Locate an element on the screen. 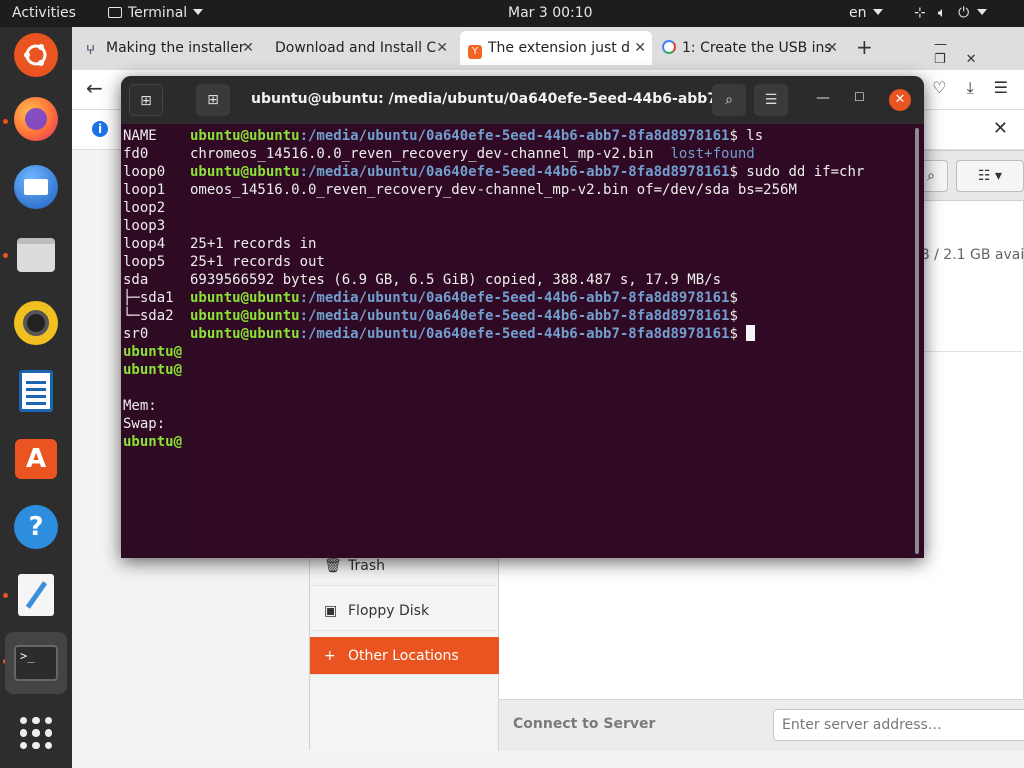 This screenshot has width=1024, height=768. list-view-icon: ☷ ▾ is located at coordinates (990, 176).